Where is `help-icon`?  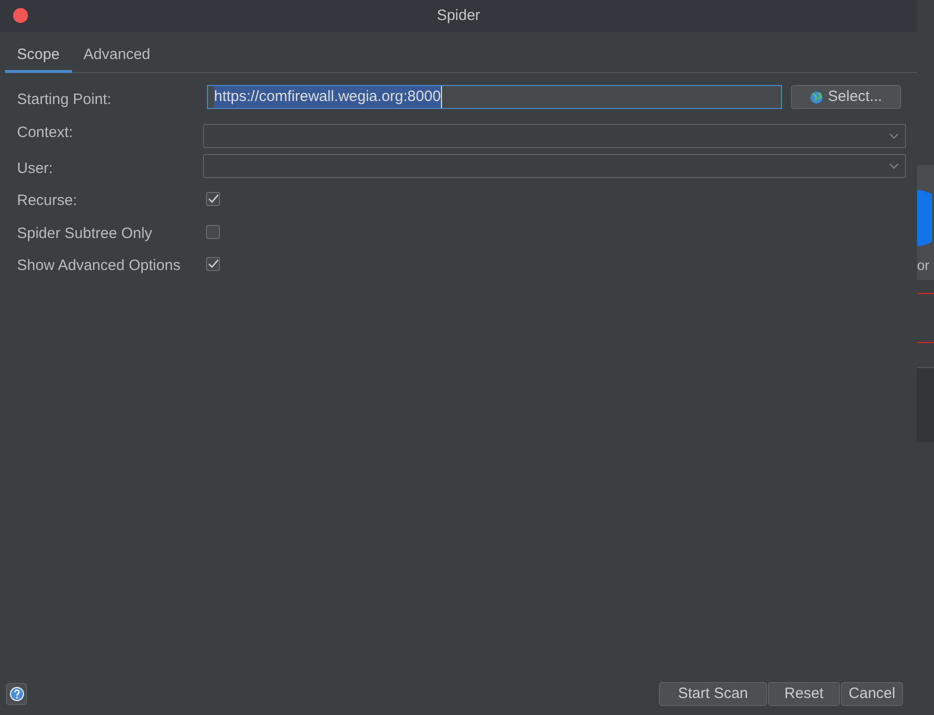 help-icon is located at coordinates (16, 694).